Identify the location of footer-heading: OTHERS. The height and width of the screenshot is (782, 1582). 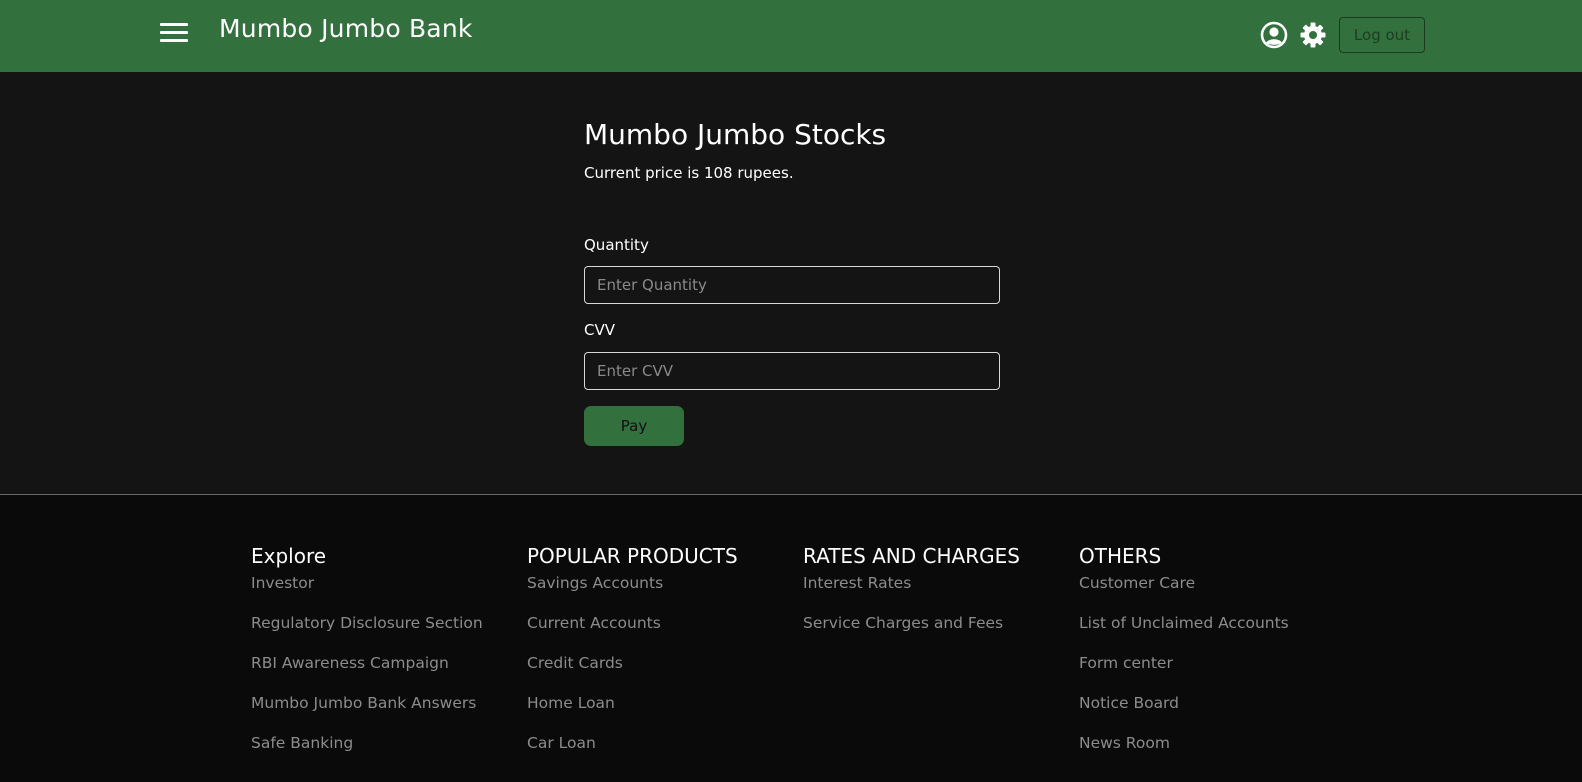
(1120, 556).